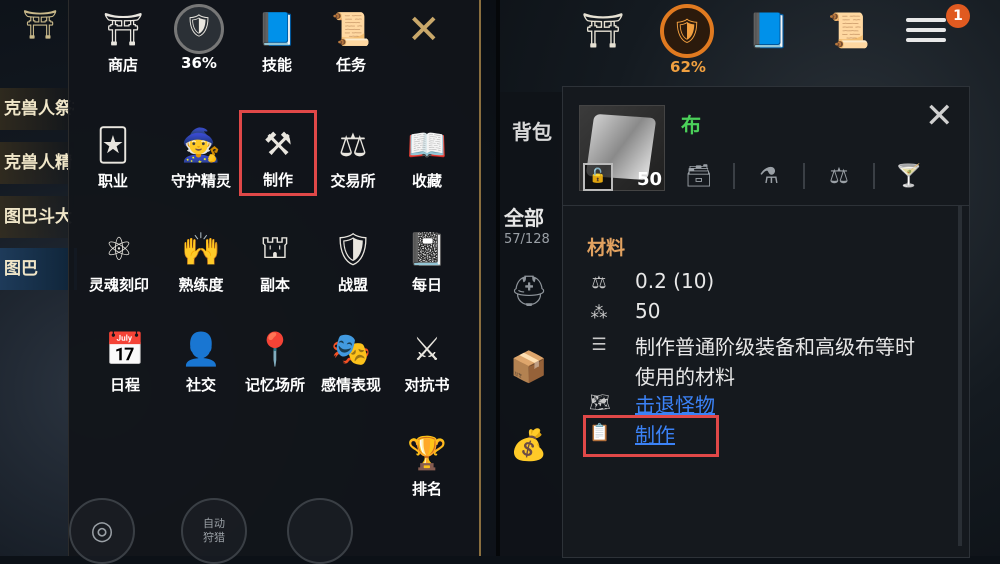 The image size is (1000, 564). Describe the element at coordinates (909, 176) in the screenshot. I see `goblet-icon: 🍸` at that location.